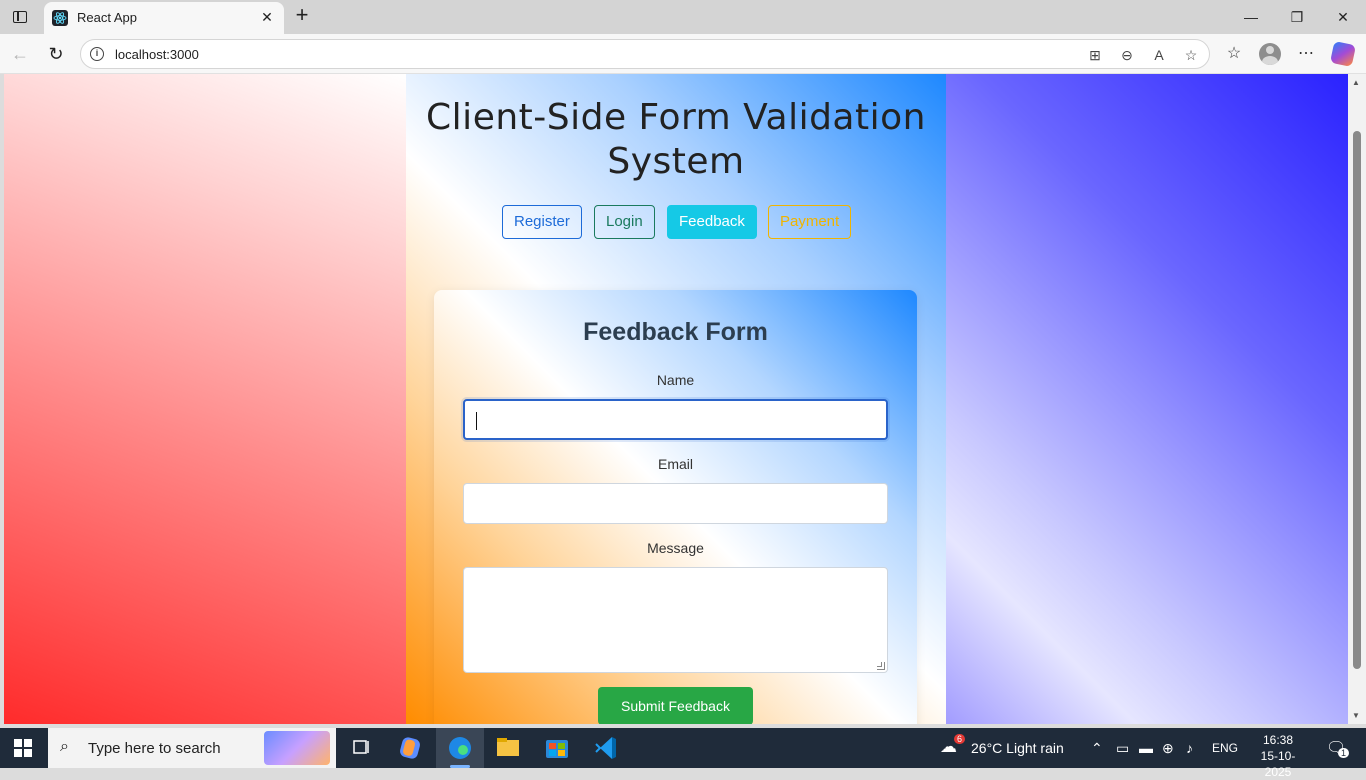 This screenshot has height=780, width=1366. What do you see at coordinates (606, 748) in the screenshot?
I see `vscode-icon` at bounding box center [606, 748].